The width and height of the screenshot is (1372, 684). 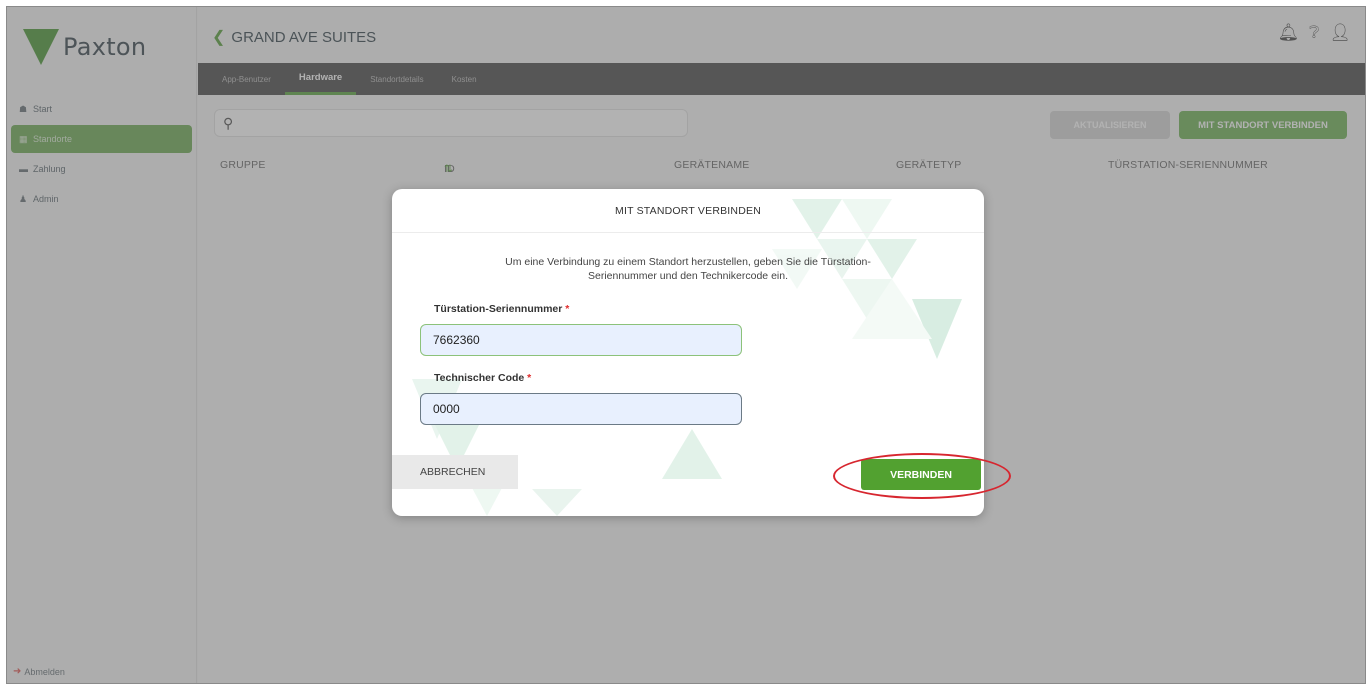 I want to click on serial-number-field: 7662360, so click(x=581, y=340).